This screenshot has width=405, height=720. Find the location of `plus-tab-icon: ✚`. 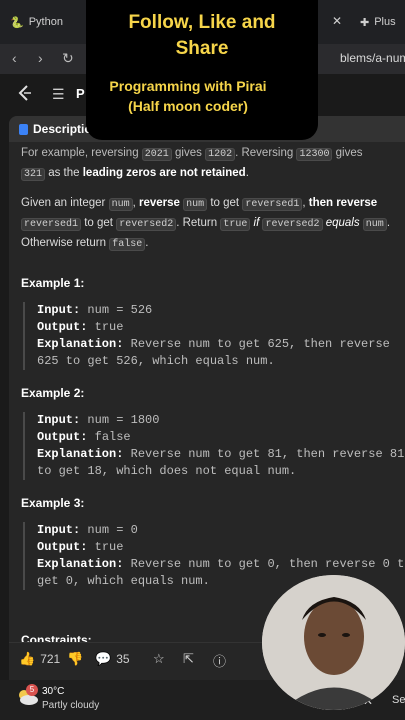

plus-tab-icon: ✚ is located at coordinates (365, 22).